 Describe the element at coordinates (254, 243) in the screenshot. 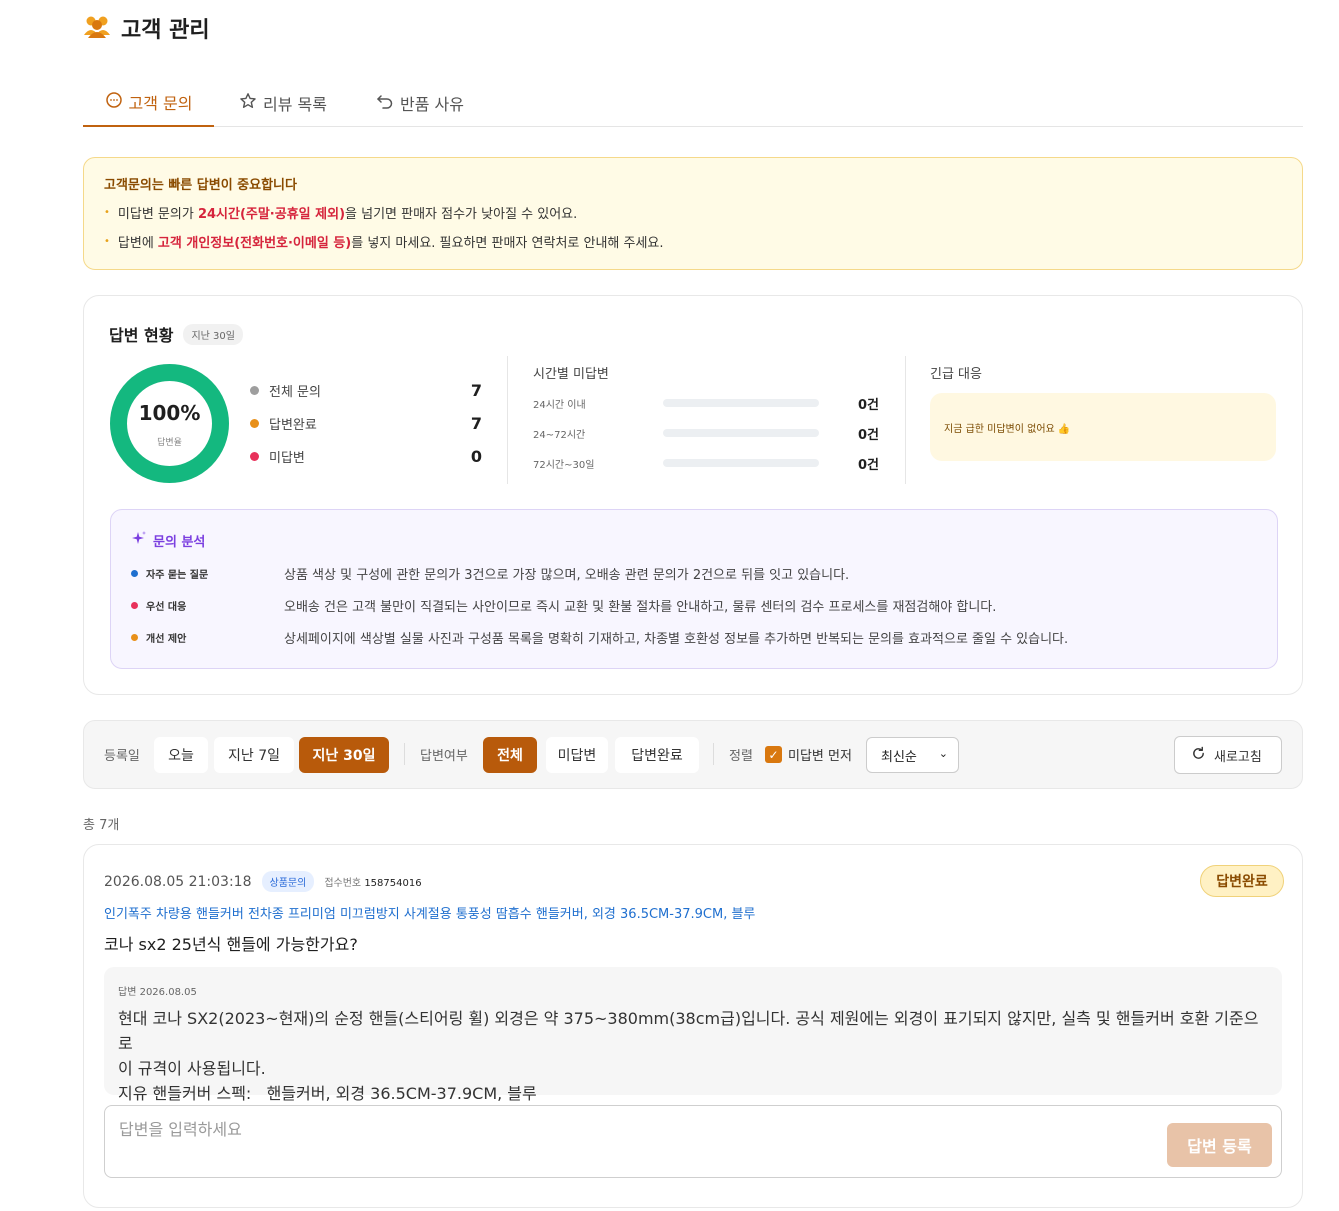

I see `notice-emphasis: 고객 개인정보(전화번호·이메일 등)` at that location.